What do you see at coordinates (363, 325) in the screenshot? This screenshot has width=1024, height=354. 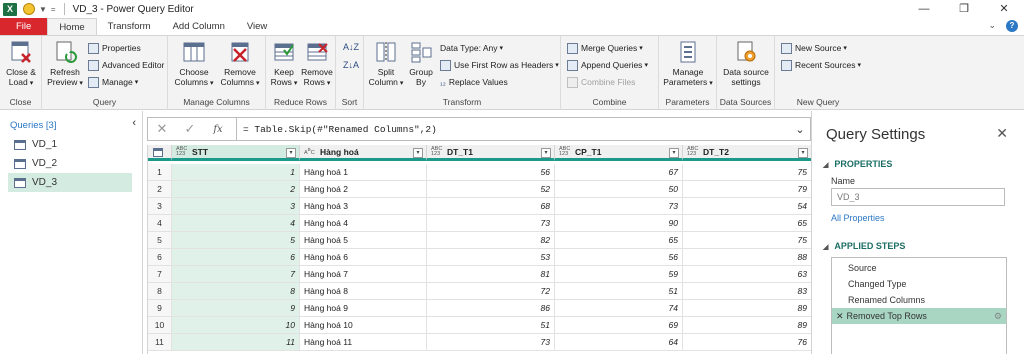 I see `table-cell: Hàng hoá 10` at bounding box center [363, 325].